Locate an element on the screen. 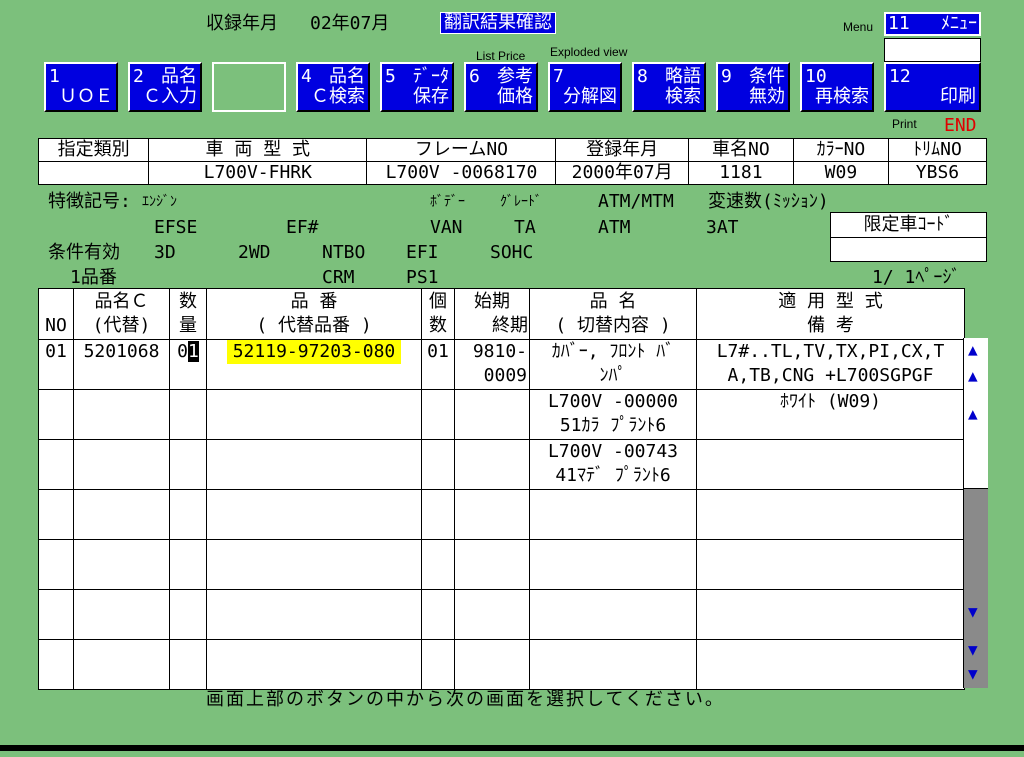  fkey-10-research: 10 再検索 is located at coordinates (837, 87).